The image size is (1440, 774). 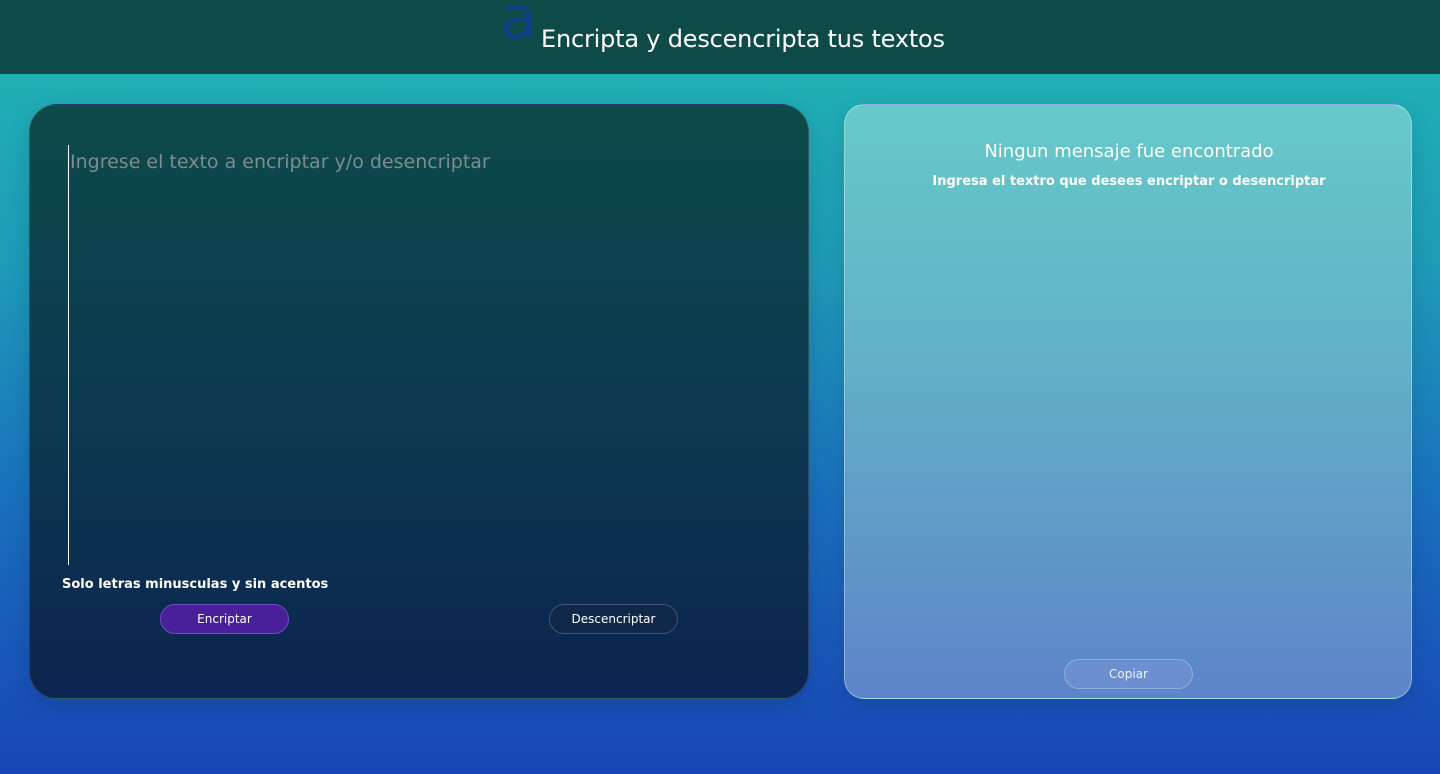 I want to click on logo: a, so click(x=518, y=26).